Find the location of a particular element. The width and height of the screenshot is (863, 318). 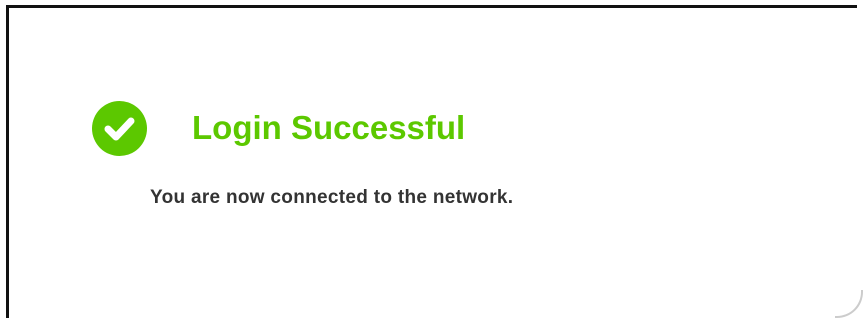

status-message: You are now connected to the network. is located at coordinates (332, 197).